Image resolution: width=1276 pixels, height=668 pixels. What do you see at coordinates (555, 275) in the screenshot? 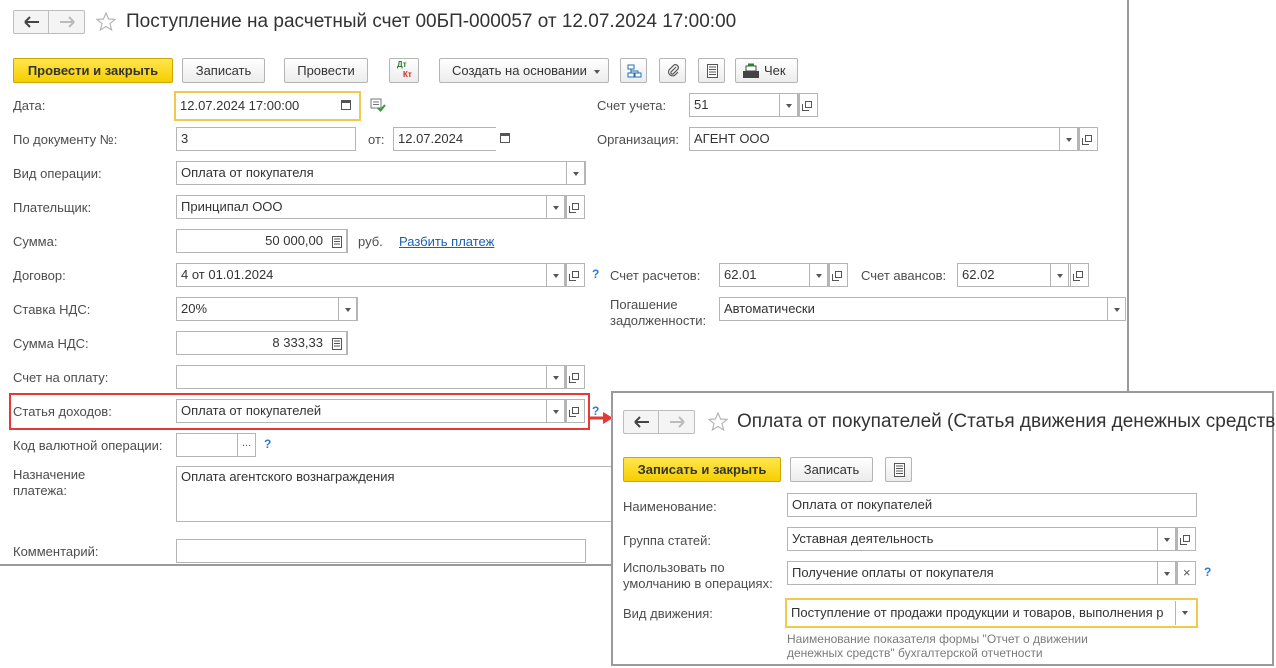
I see `contract-dropdown-button` at bounding box center [555, 275].